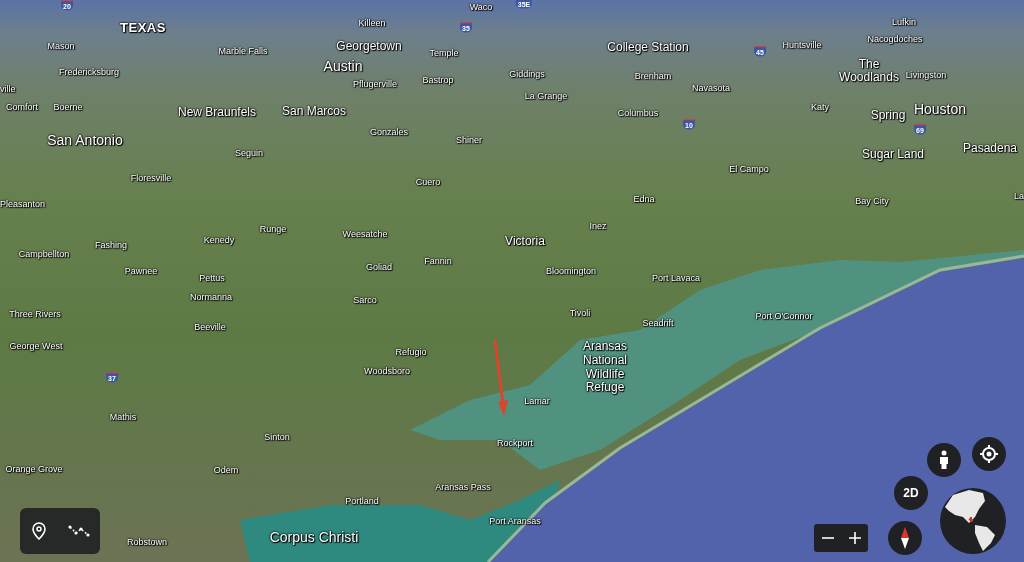 Image resolution: width=1024 pixels, height=562 pixels. I want to click on town-label: Inez, so click(598, 226).